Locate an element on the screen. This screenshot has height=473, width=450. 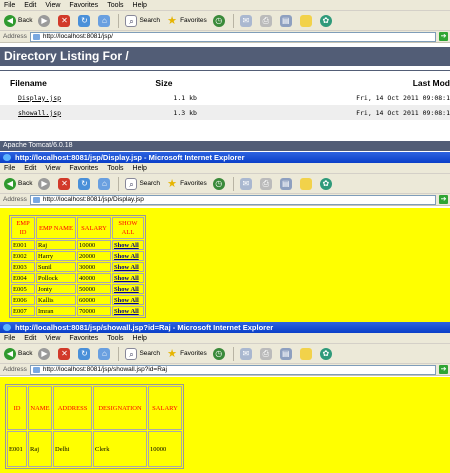
address-input: http://localhost:8081/jsp/Display.jsp is located at coordinates (232, 199).